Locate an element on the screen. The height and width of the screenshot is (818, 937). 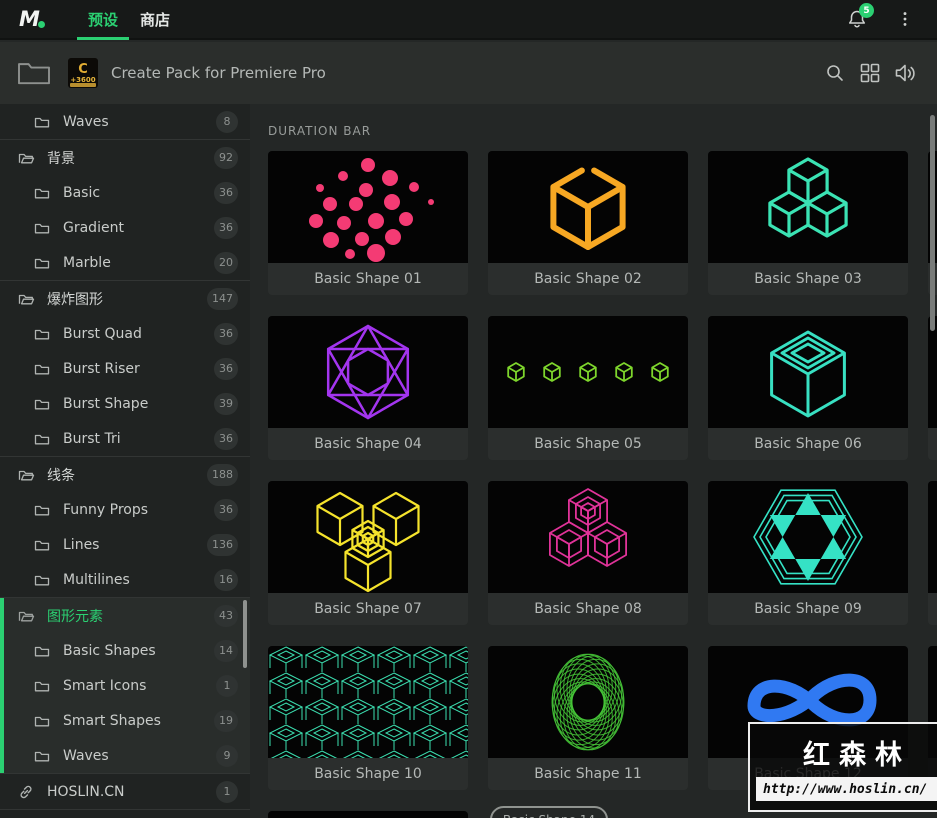
sidebar-item: Multilines 16 is located at coordinates (125, 579).